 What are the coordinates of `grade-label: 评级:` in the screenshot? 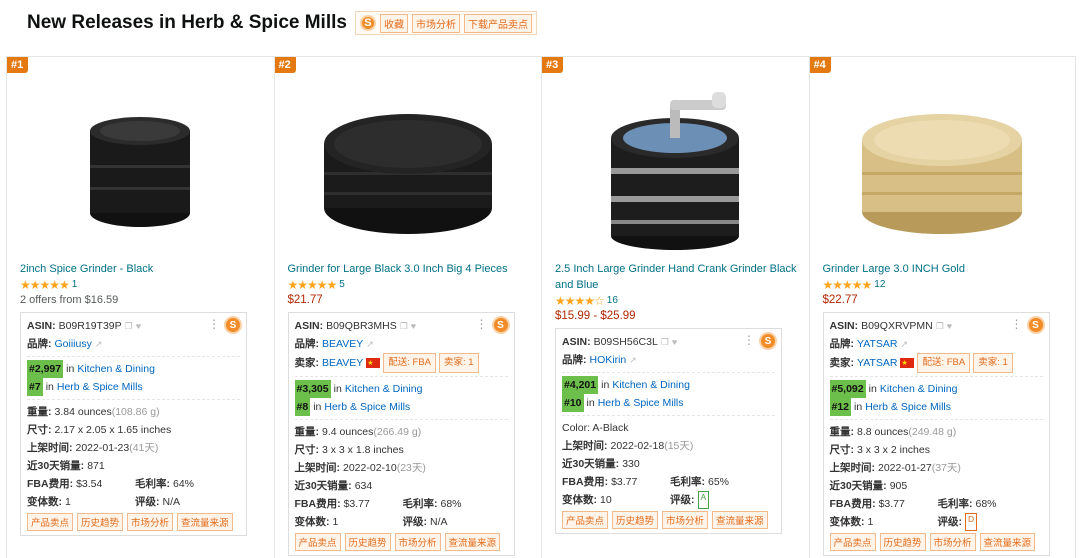 It's located at (415, 522).